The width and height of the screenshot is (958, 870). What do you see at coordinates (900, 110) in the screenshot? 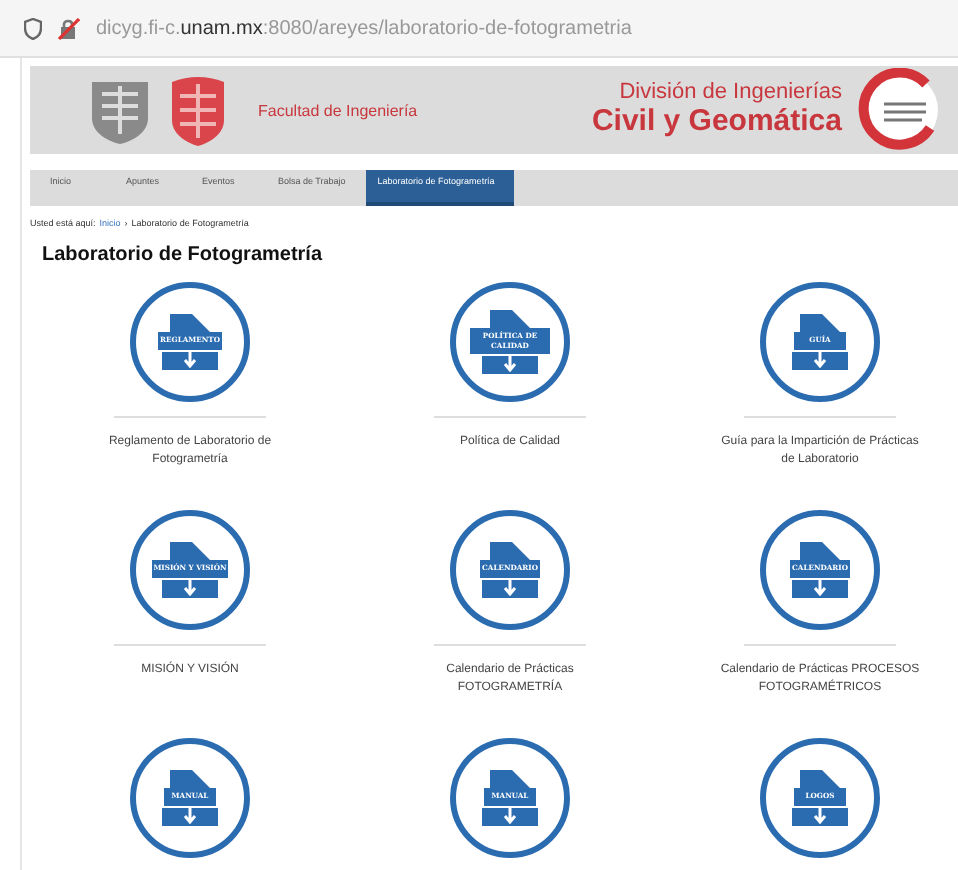
I see `division-logo-icon` at bounding box center [900, 110].